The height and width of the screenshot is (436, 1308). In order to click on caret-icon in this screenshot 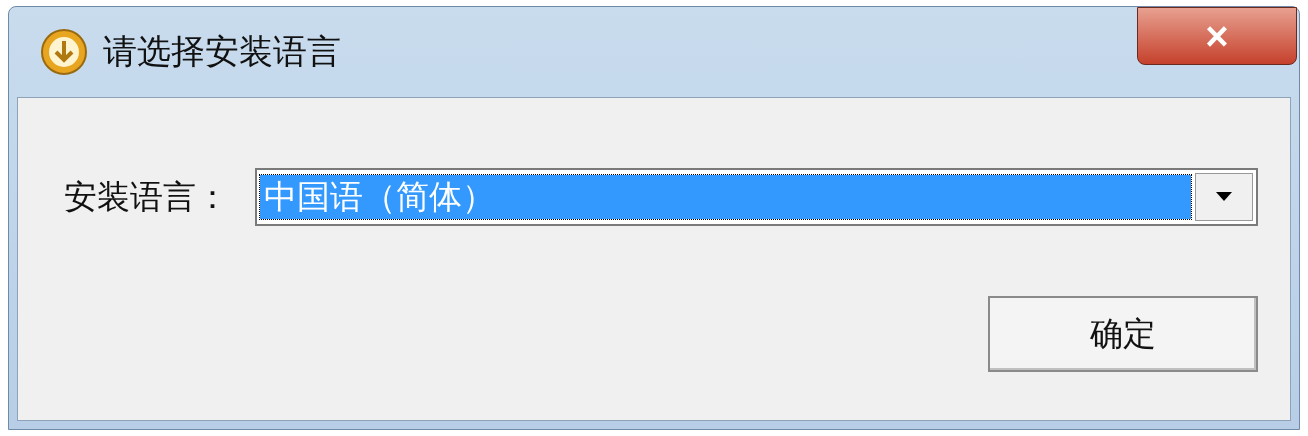, I will do `click(1224, 197)`.